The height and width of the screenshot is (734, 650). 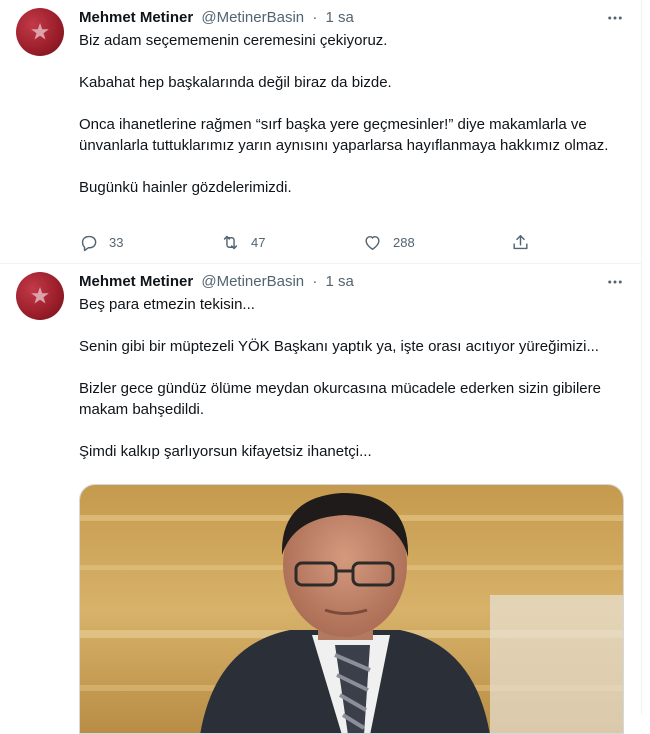 What do you see at coordinates (404, 242) in the screenshot?
I see `like-count: 288` at bounding box center [404, 242].